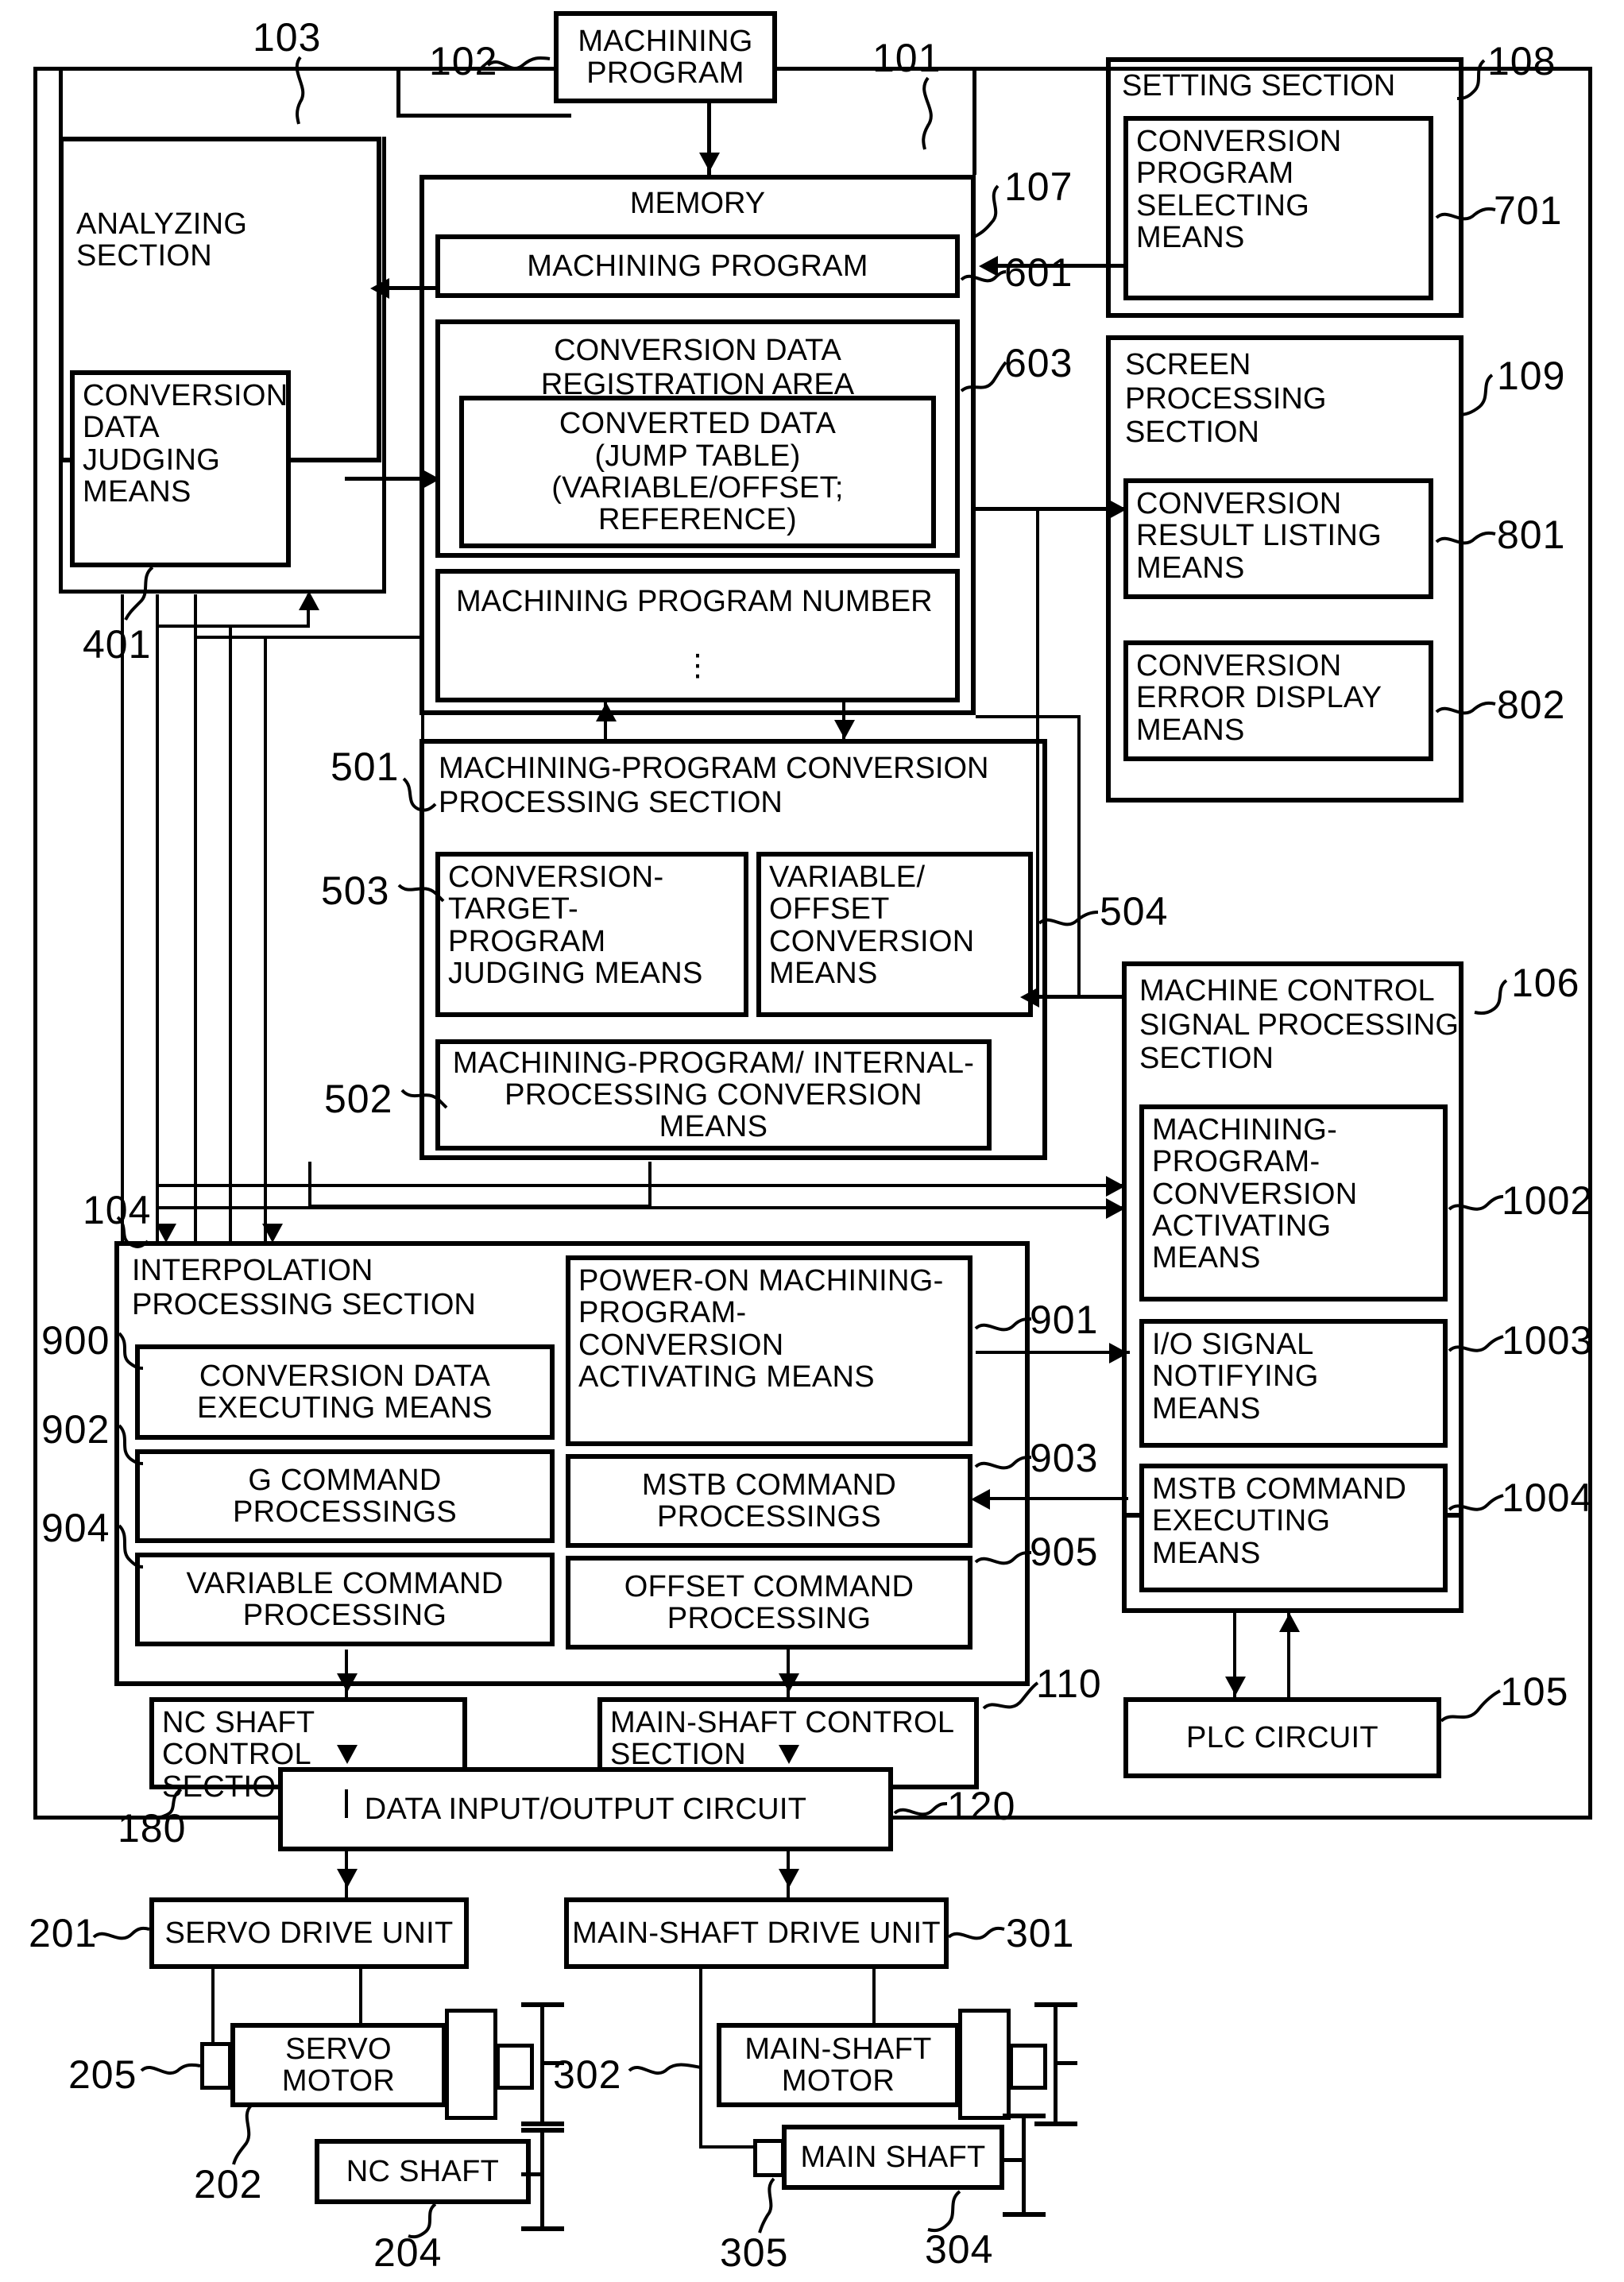 The image size is (1624, 2282). I want to click on variable-command-processing-box: VARIABLE COMMAND PROCESSING, so click(345, 1599).